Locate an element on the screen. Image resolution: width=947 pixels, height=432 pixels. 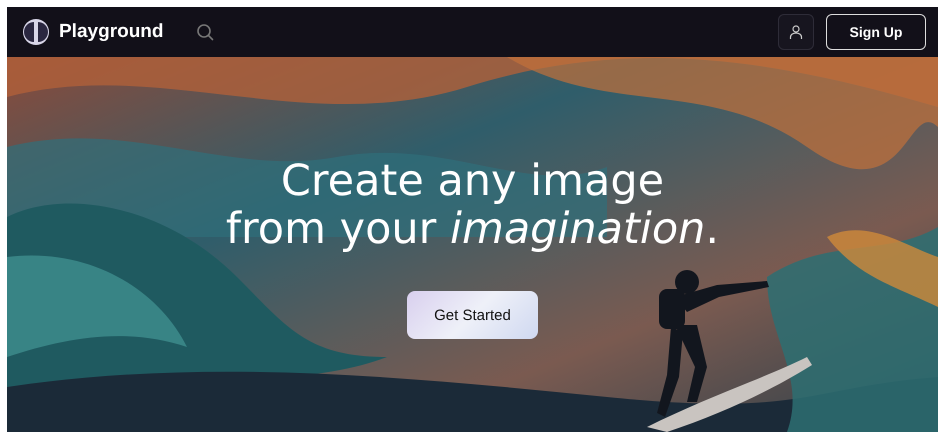
headline: Create any image from your imagination. is located at coordinates (473, 205).